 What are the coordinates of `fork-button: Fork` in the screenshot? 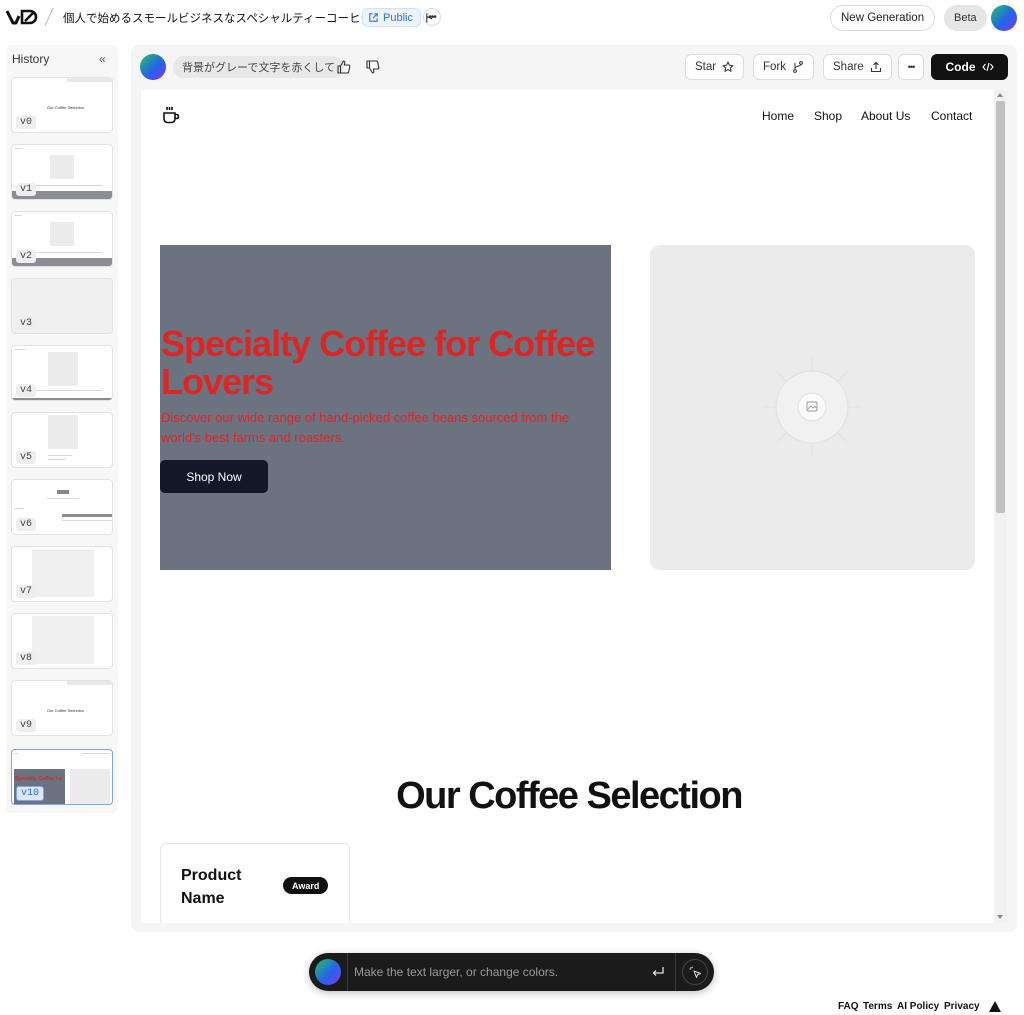 It's located at (783, 67).